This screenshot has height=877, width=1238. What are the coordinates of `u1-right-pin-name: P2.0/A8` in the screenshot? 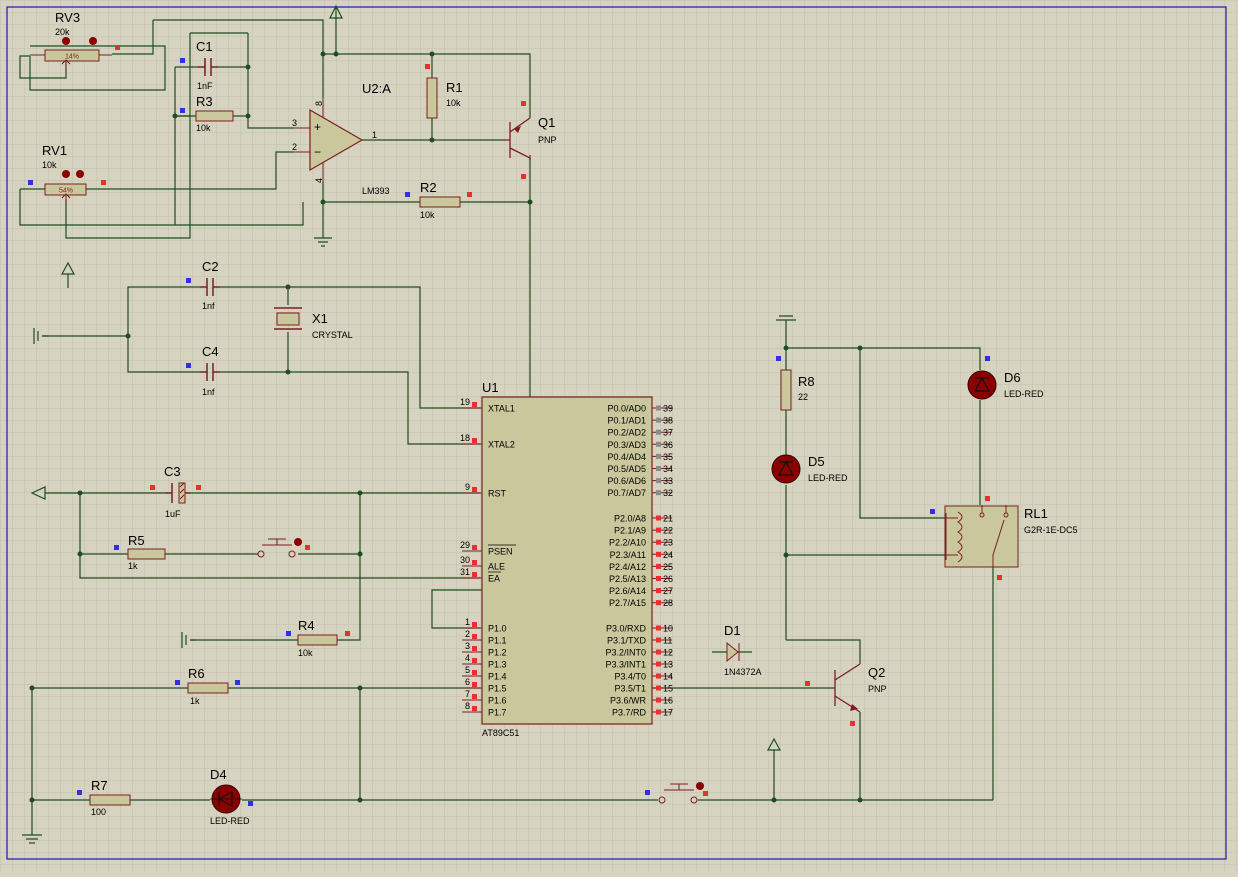 It's located at (630, 519).